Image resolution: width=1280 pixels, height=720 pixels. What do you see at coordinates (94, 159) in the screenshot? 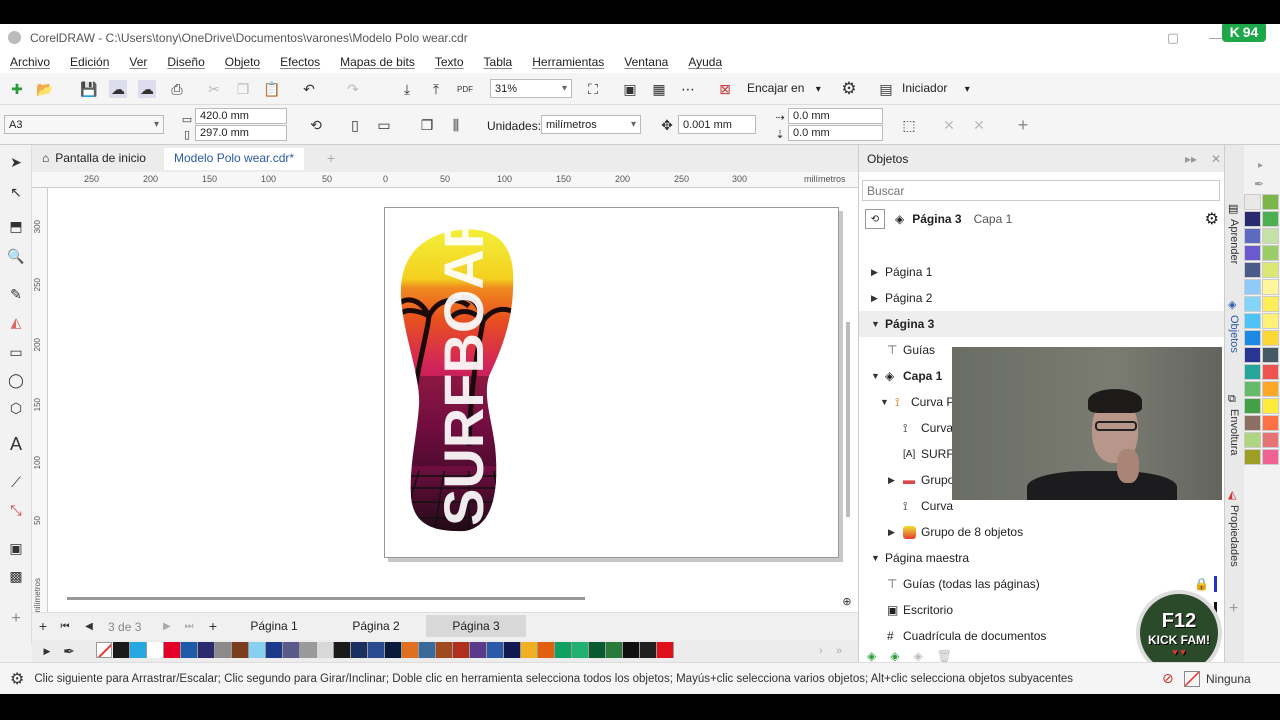
I see `tab-home: ⌂ Pantalla de inicio` at bounding box center [94, 159].